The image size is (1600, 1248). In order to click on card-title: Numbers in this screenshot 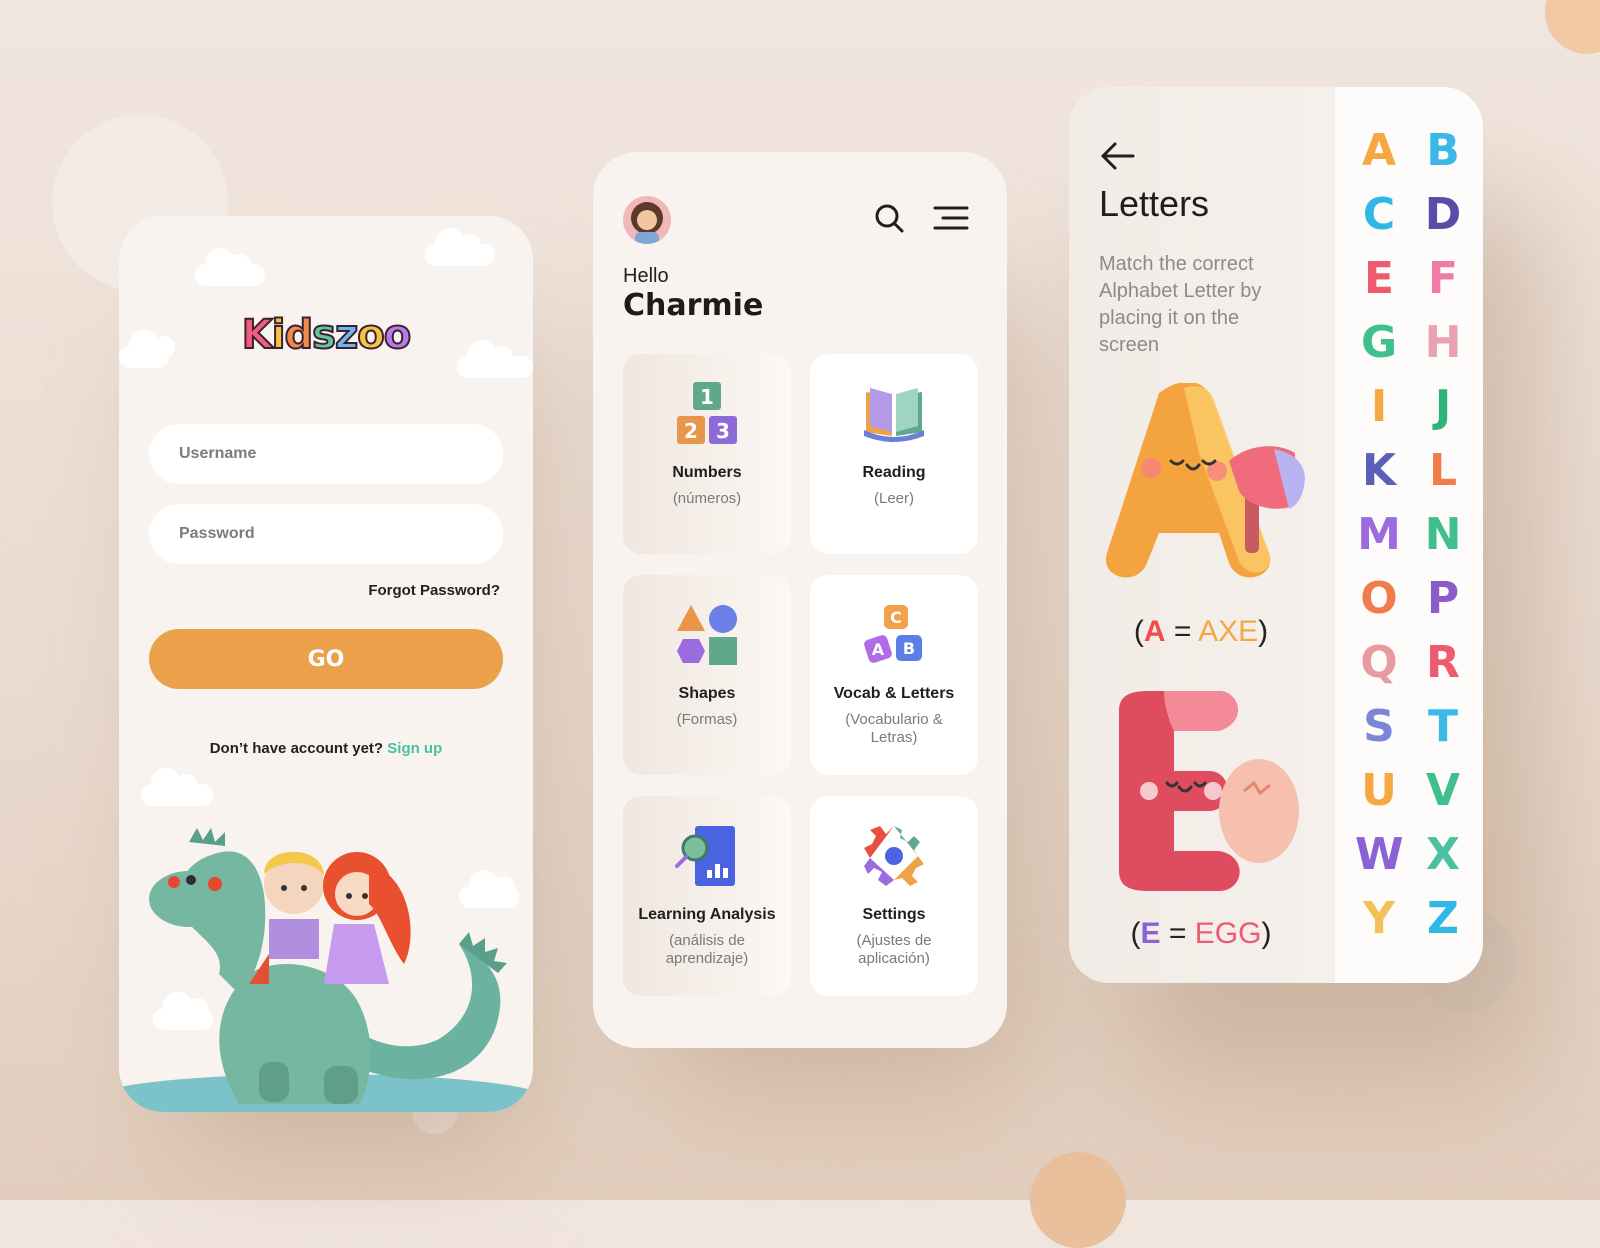, I will do `click(707, 472)`.